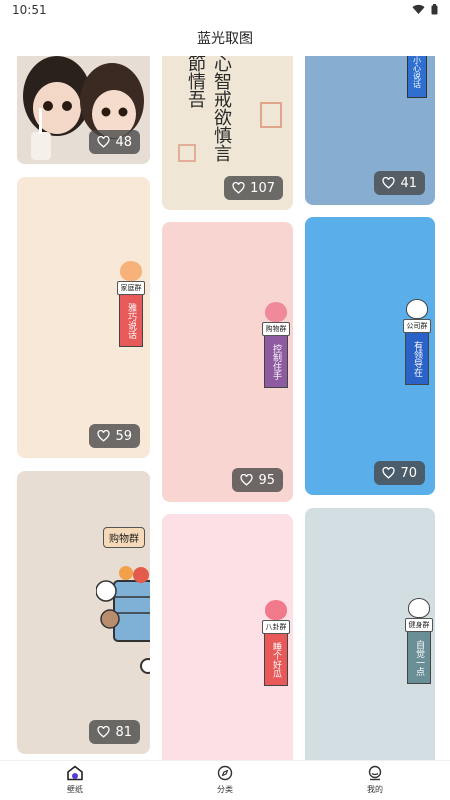  Describe the element at coordinates (417, 77) in the screenshot. I see `sign-text: 小心说话` at that location.